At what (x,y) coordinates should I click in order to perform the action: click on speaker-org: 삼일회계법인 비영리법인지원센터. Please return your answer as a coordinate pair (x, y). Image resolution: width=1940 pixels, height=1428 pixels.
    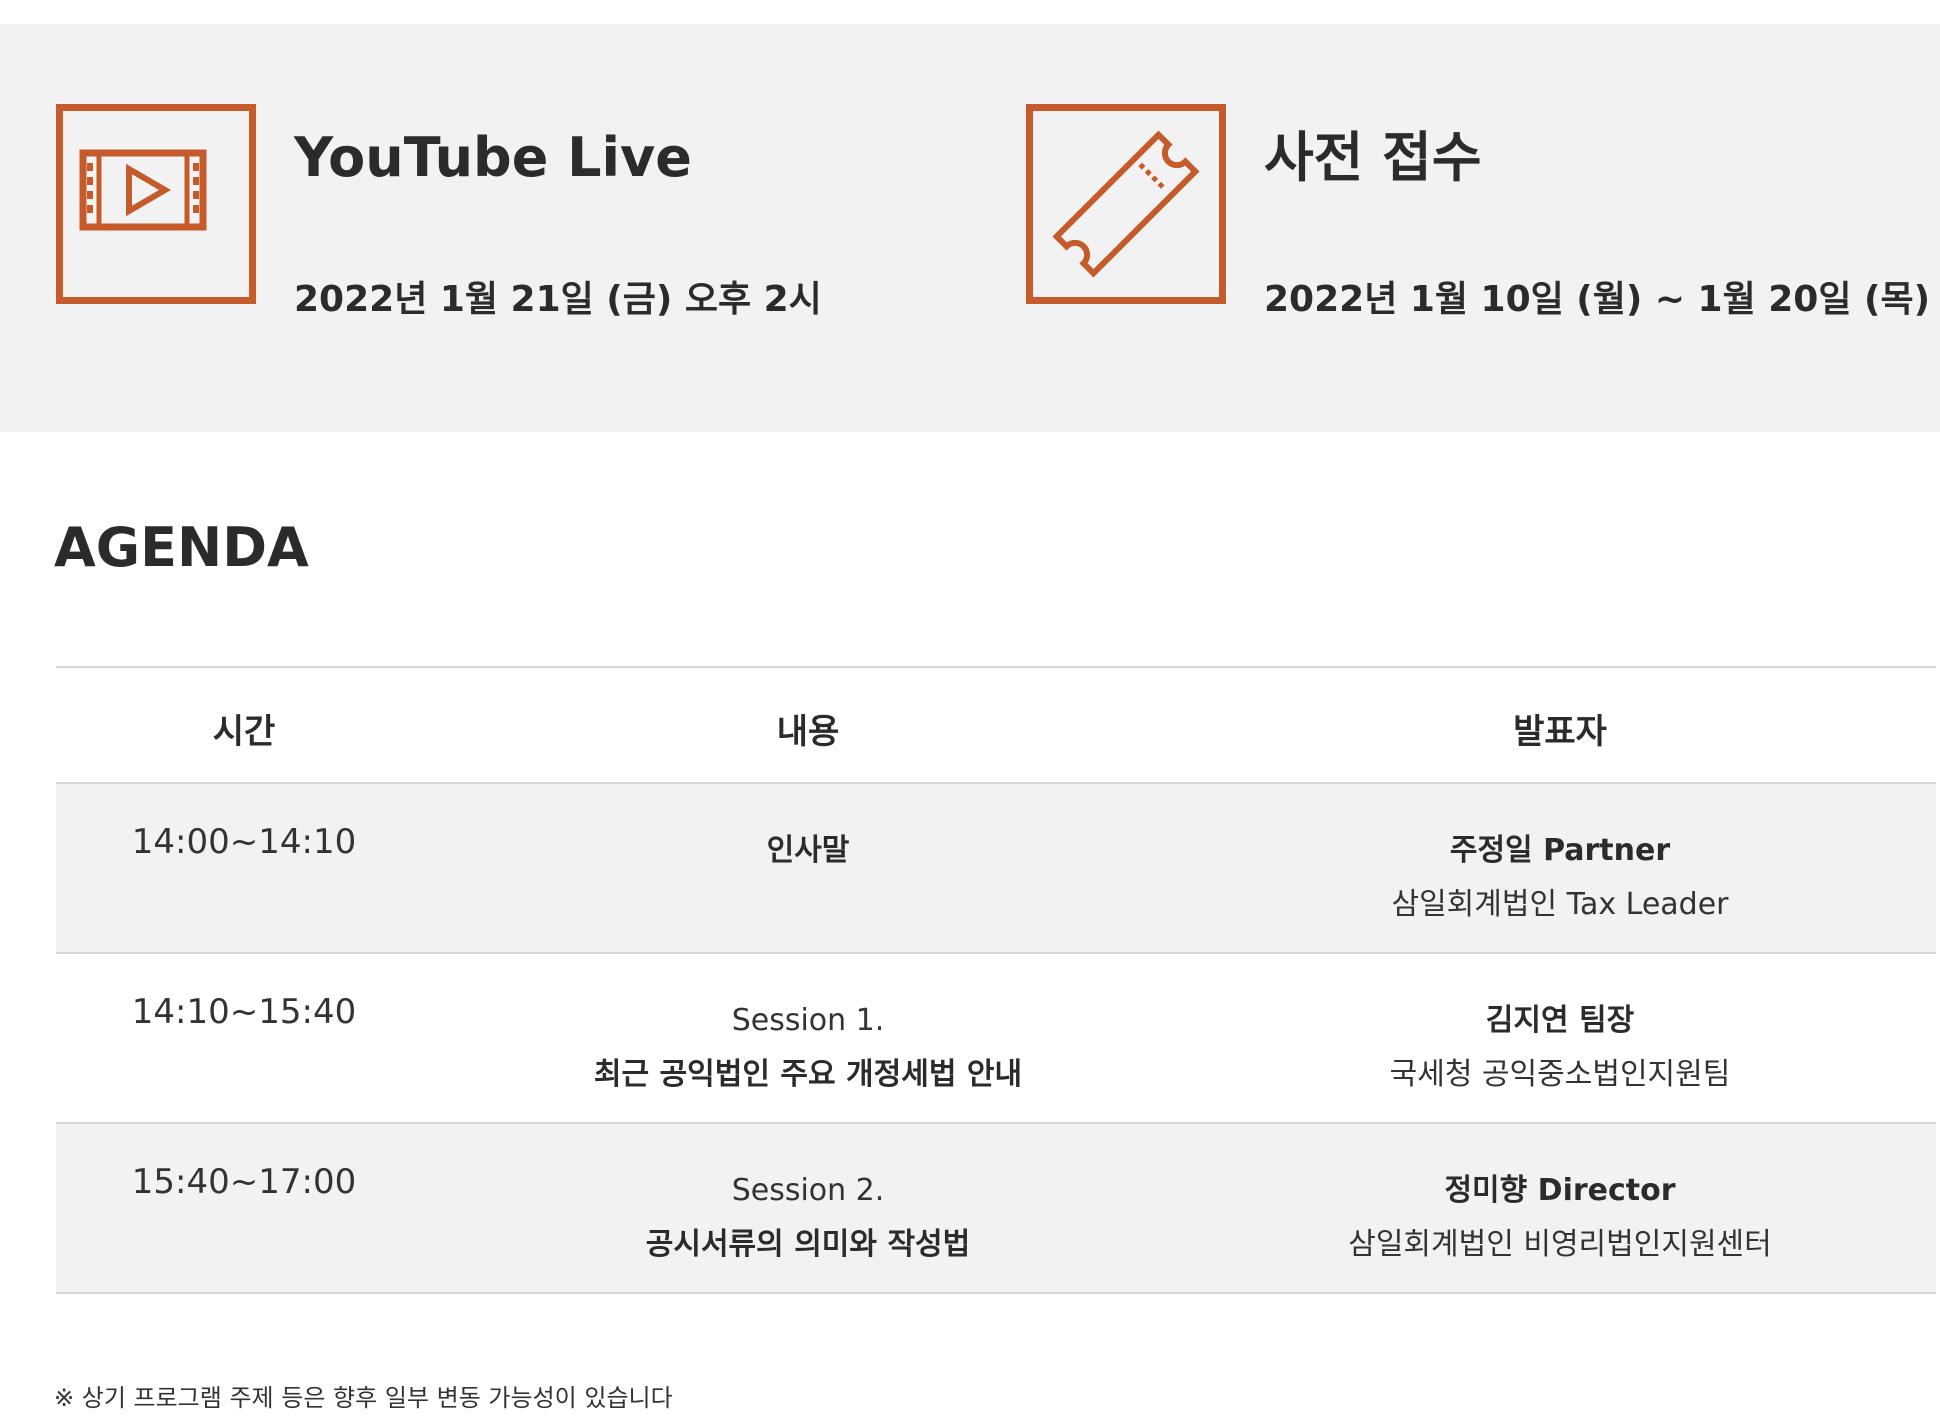
    Looking at the image, I should click on (1560, 1244).